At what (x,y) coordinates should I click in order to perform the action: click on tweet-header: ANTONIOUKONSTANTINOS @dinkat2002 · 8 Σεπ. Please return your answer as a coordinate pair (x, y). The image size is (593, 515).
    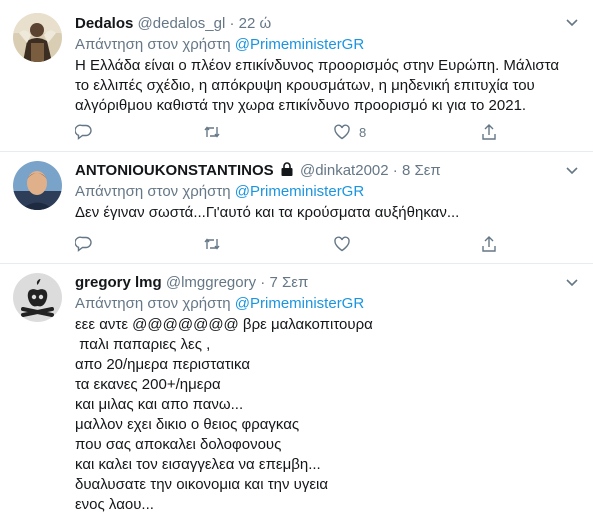
    Looking at the image, I should click on (329, 171).